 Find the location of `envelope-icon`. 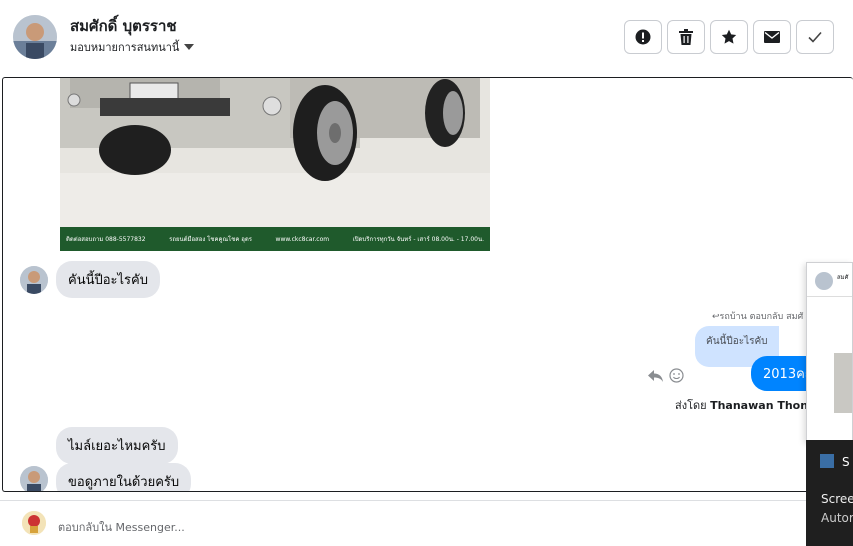

envelope-icon is located at coordinates (772, 37).